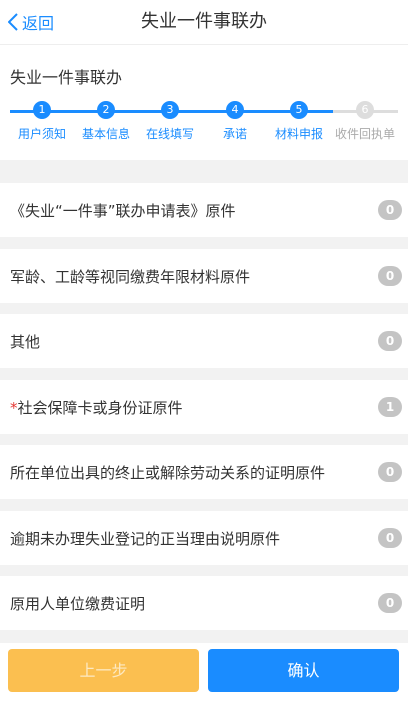 This screenshot has height=703, width=408. Describe the element at coordinates (41, 134) in the screenshot. I see `step-label: 用户须知` at that location.